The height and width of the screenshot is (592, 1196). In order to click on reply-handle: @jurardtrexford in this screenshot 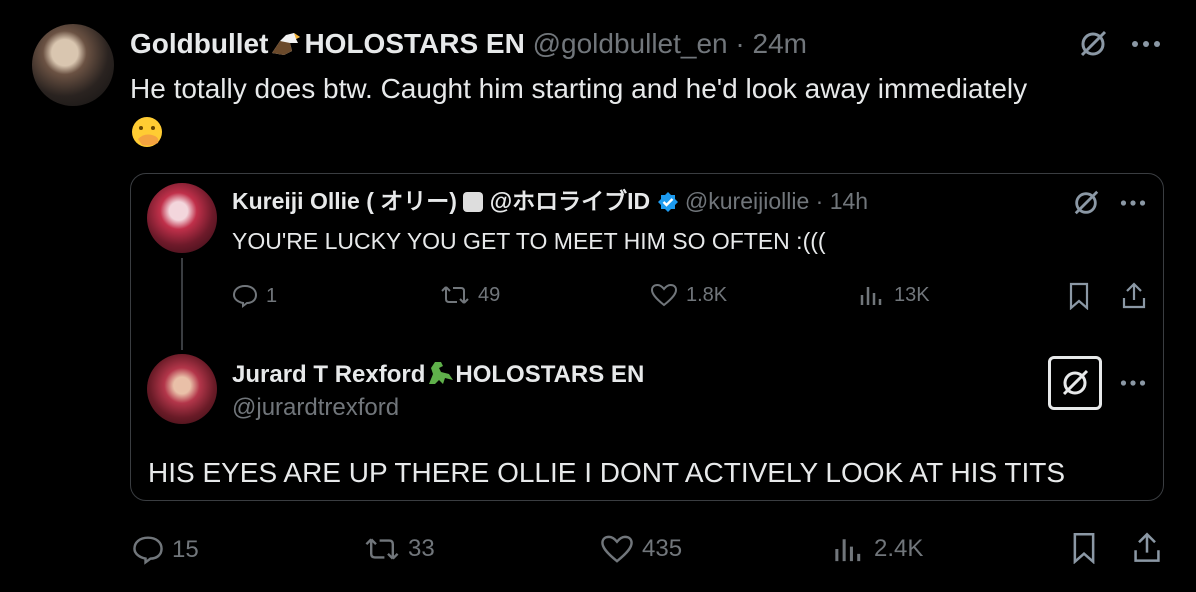, I will do `click(315, 408)`.